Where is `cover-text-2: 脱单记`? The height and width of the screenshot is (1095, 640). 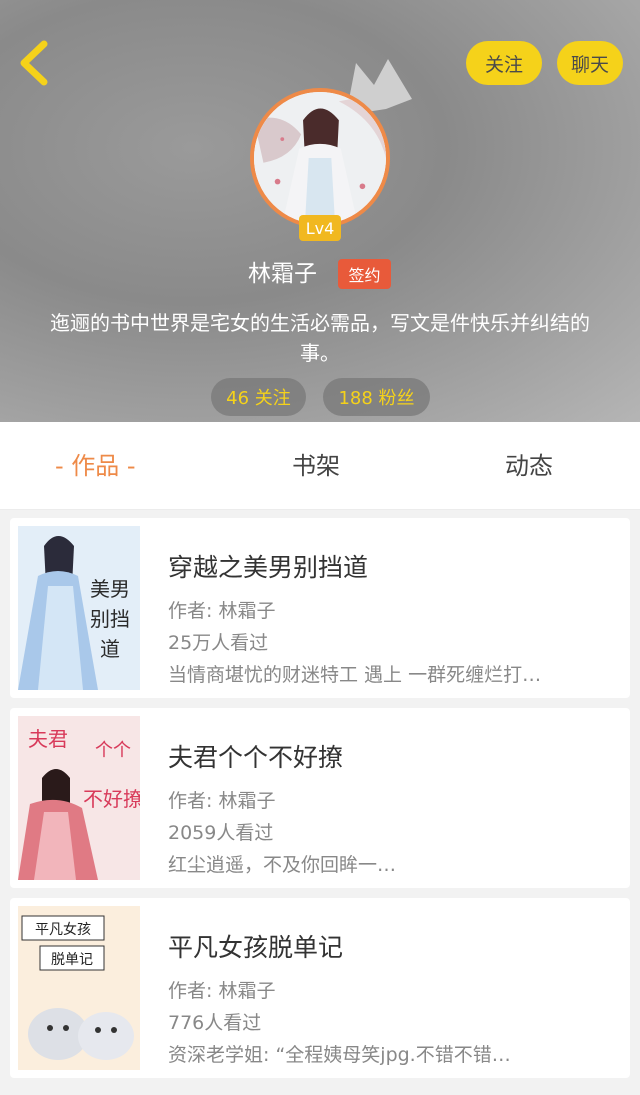 cover-text-2: 脱单记 is located at coordinates (72, 960).